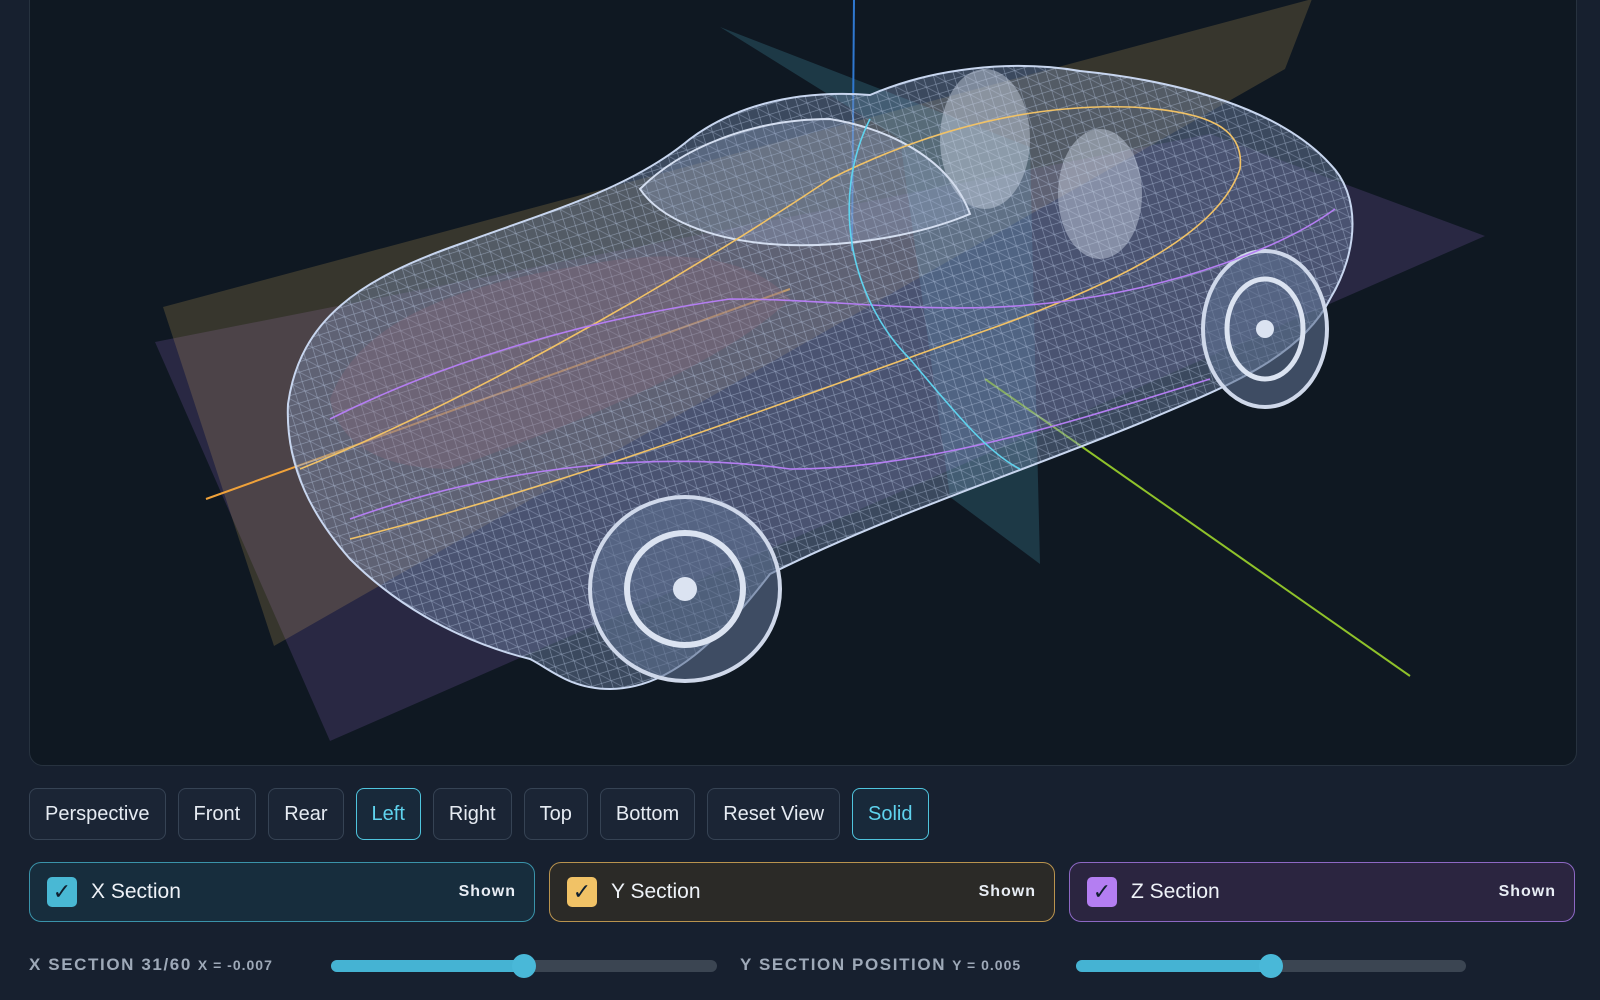  Describe the element at coordinates (1100, 194) in the screenshot. I see `car-seat-right` at that location.